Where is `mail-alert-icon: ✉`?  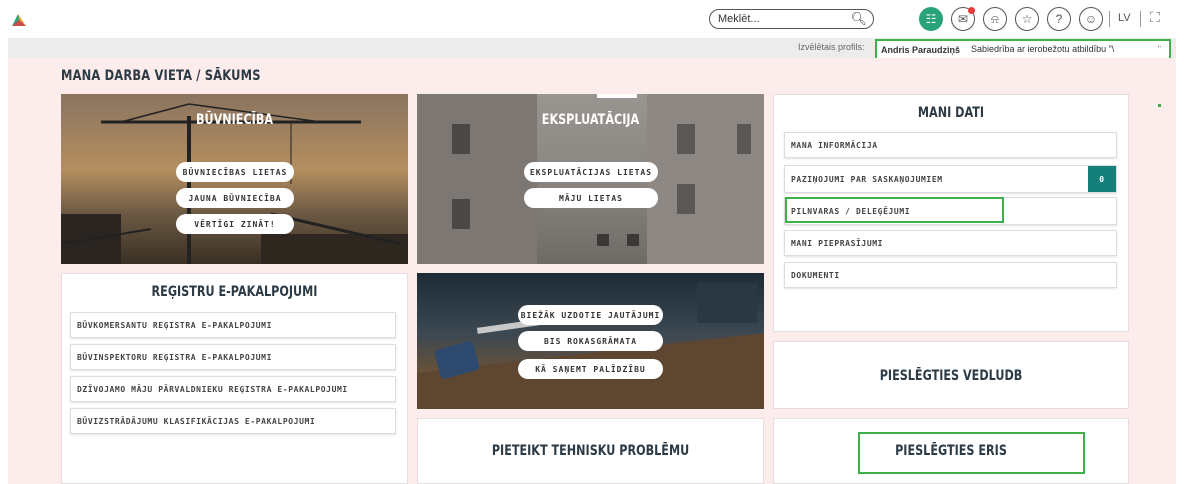
mail-alert-icon: ✉ is located at coordinates (963, 19).